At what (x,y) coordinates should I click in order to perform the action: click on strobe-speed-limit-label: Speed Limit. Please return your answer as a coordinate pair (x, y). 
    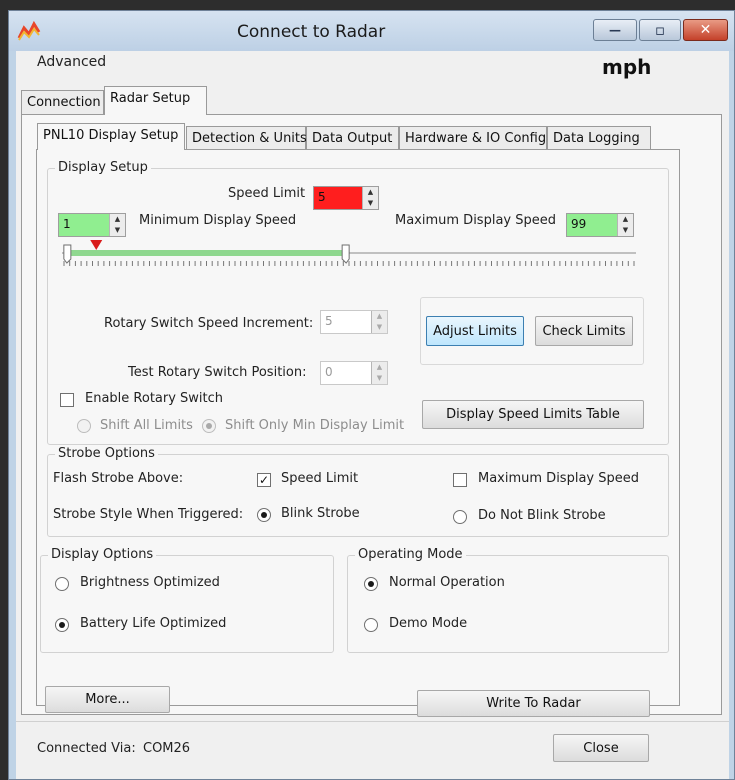
    Looking at the image, I should click on (320, 478).